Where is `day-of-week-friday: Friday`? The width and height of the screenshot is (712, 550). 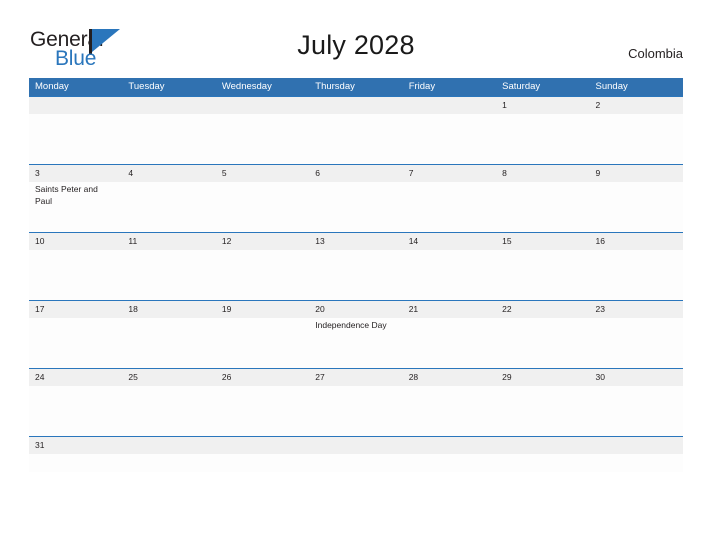
day-of-week-friday: Friday is located at coordinates (422, 86).